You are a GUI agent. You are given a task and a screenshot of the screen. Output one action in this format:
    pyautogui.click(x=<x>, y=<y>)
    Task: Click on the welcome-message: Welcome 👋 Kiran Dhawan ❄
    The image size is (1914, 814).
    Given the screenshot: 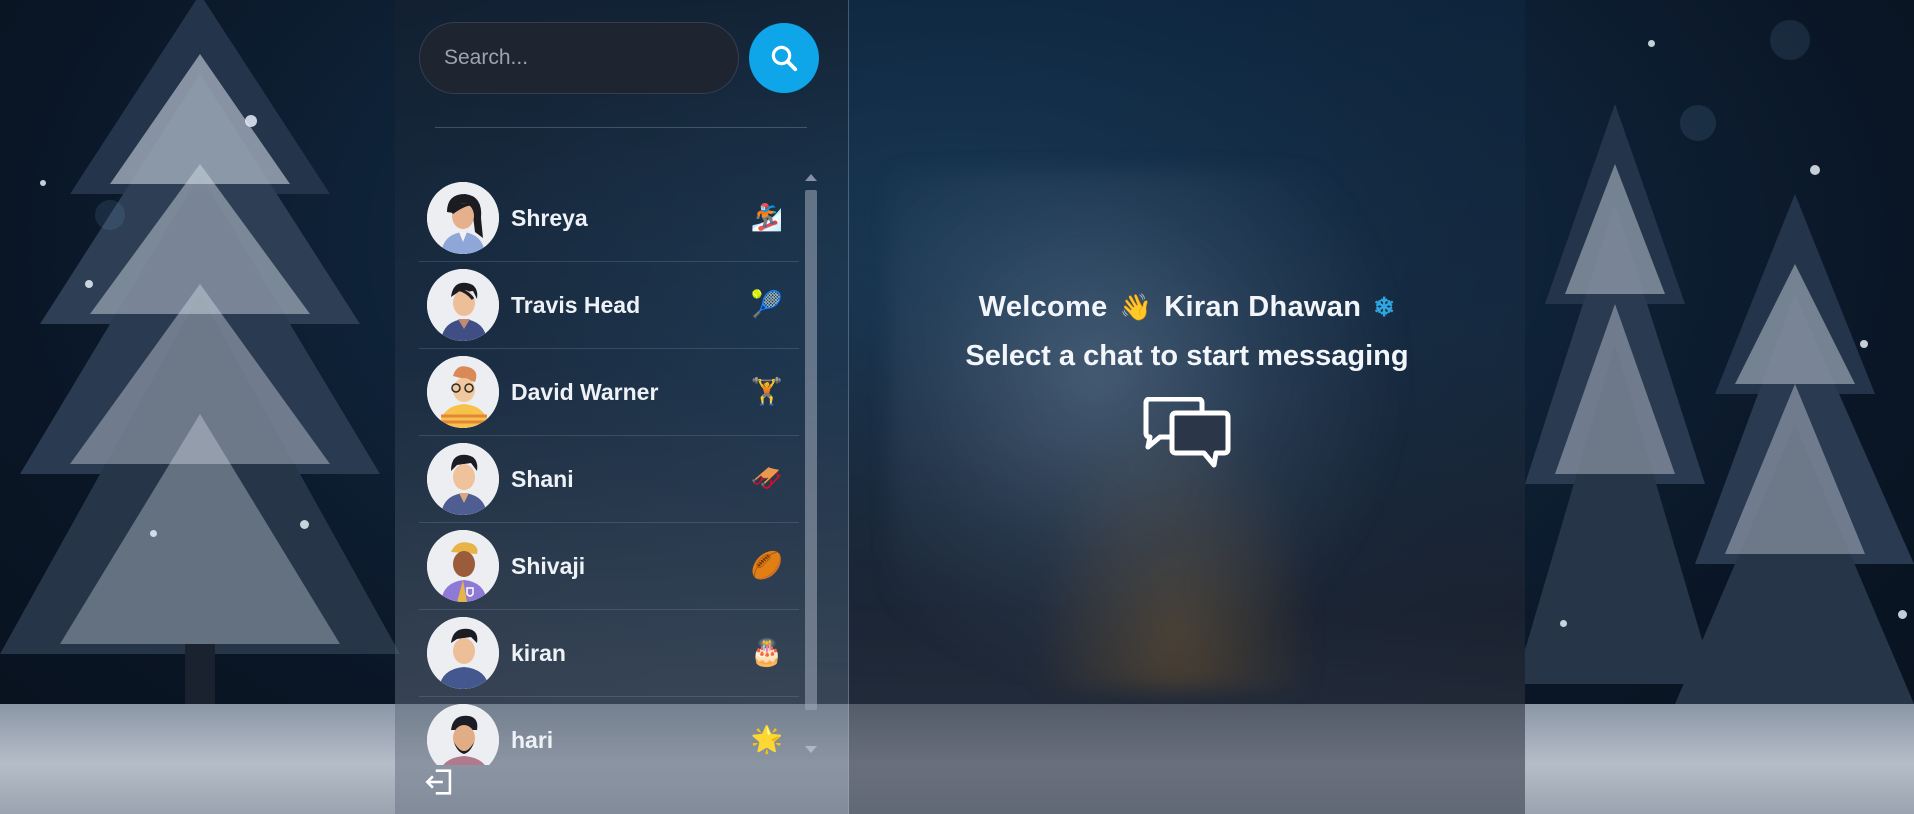 What is the action you would take?
    pyautogui.click(x=1187, y=307)
    